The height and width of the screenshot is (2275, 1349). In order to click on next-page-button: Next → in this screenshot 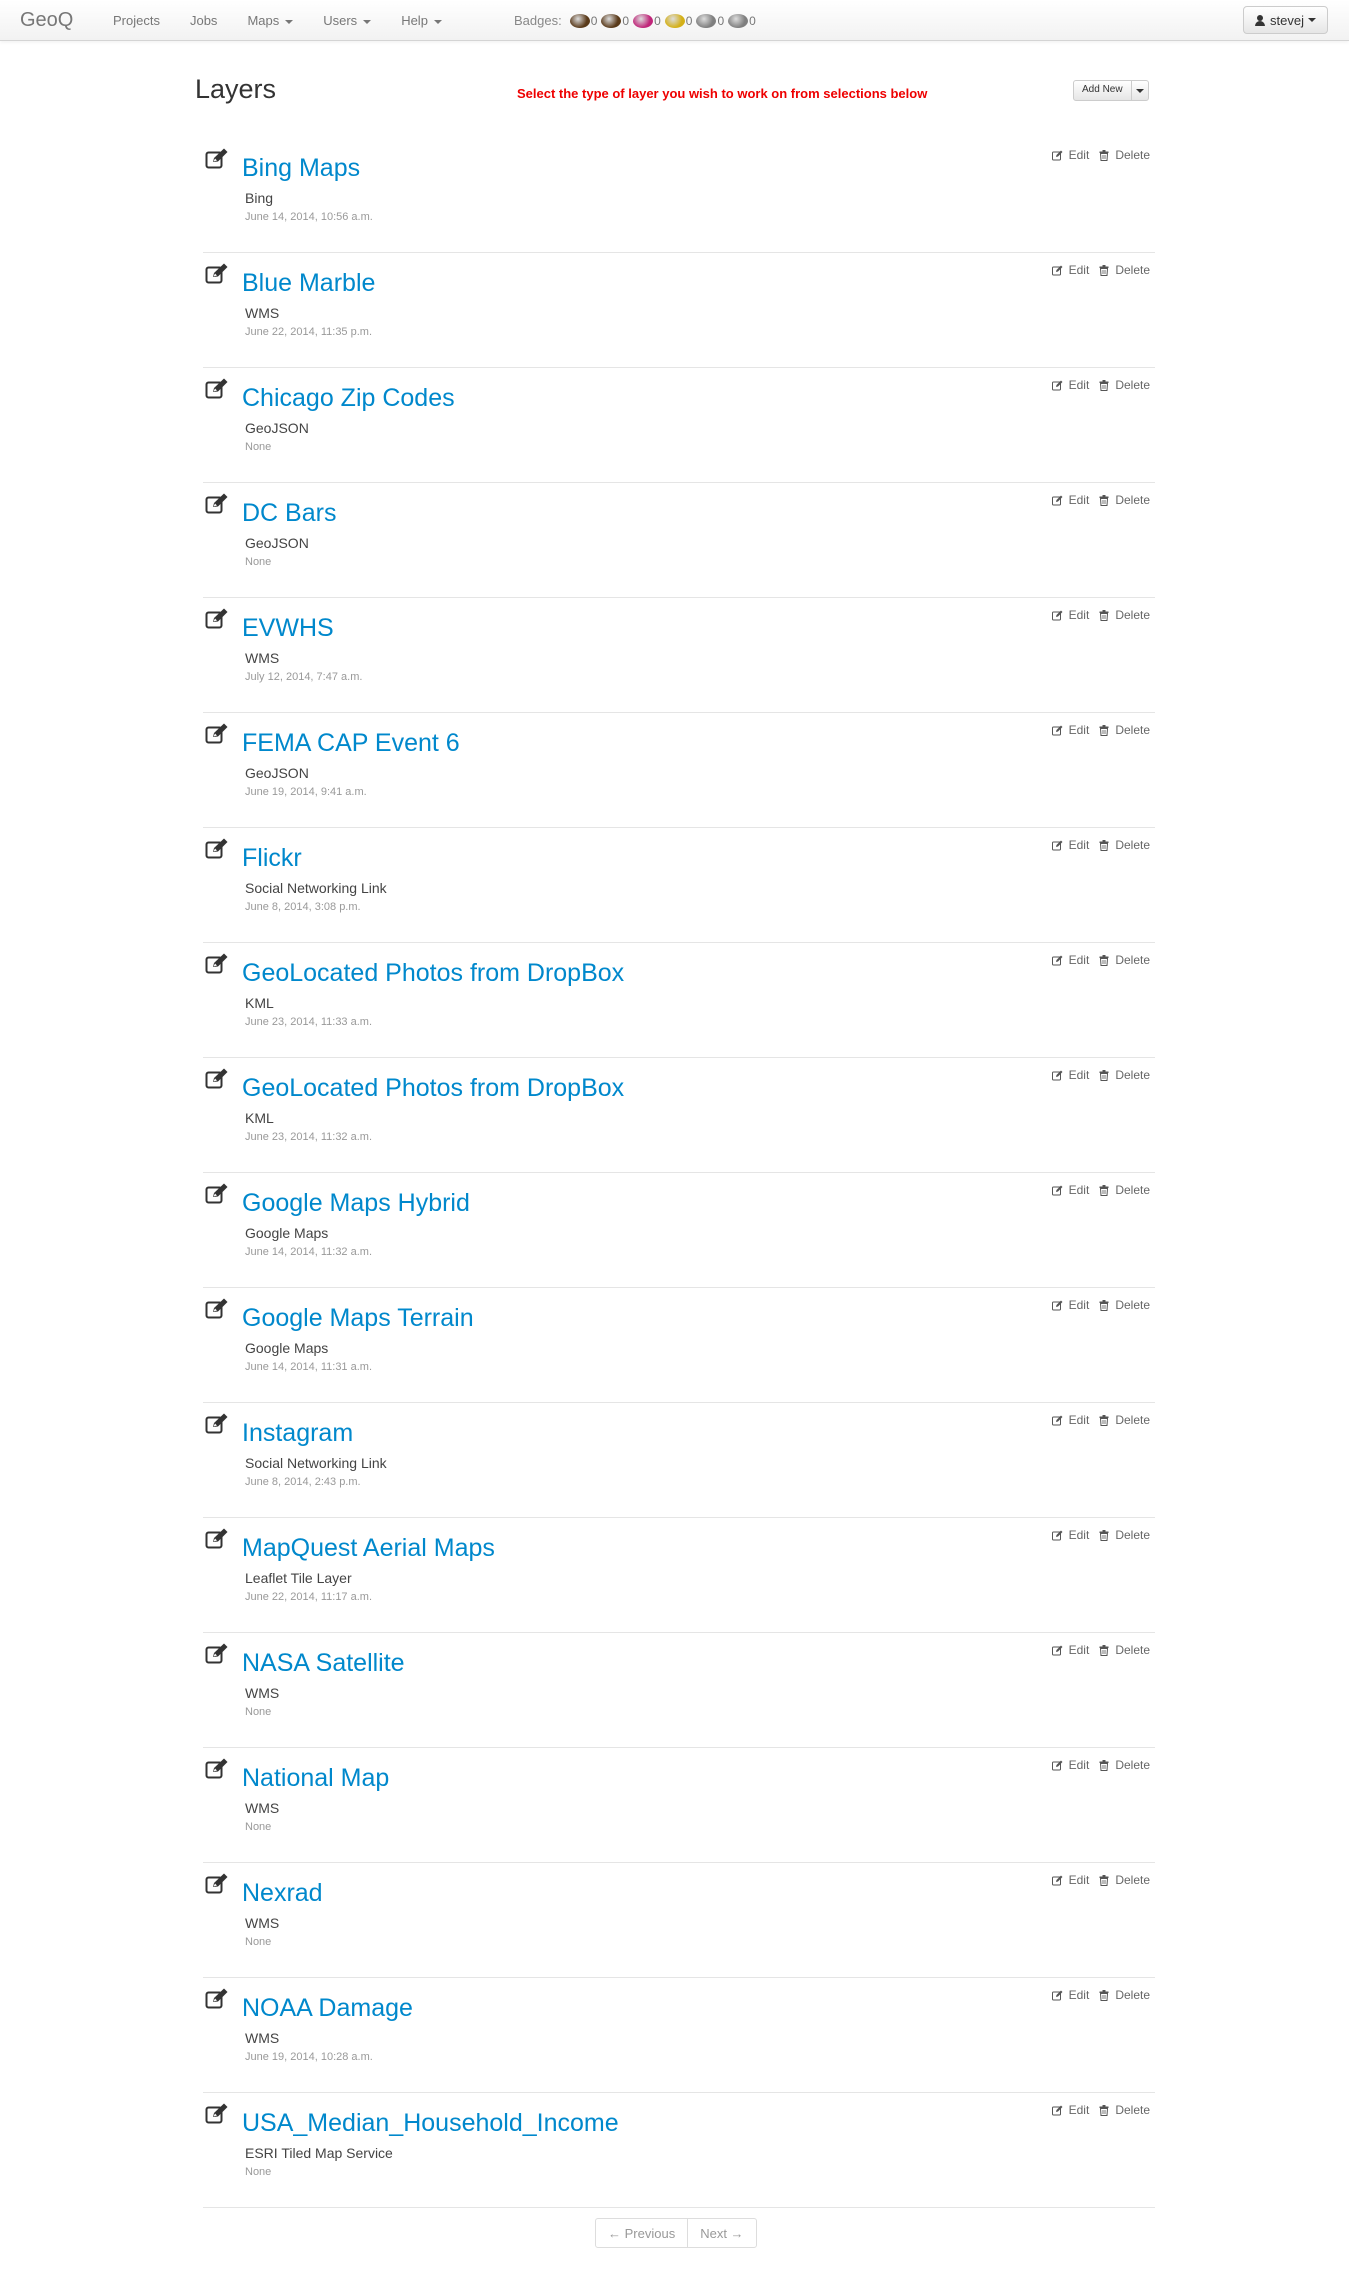, I will do `click(721, 2233)`.